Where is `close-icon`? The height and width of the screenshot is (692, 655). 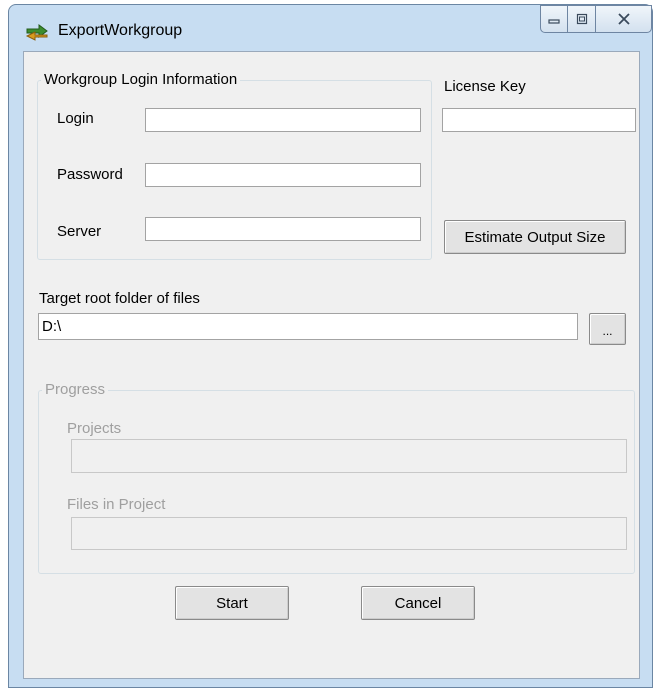
close-icon is located at coordinates (623, 19).